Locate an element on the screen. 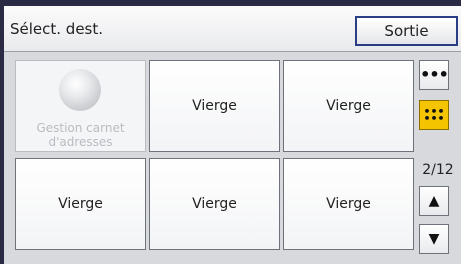 This screenshot has height=264, width=461. address-book-tile: Gestion carnet d'adresses is located at coordinates (80, 106).